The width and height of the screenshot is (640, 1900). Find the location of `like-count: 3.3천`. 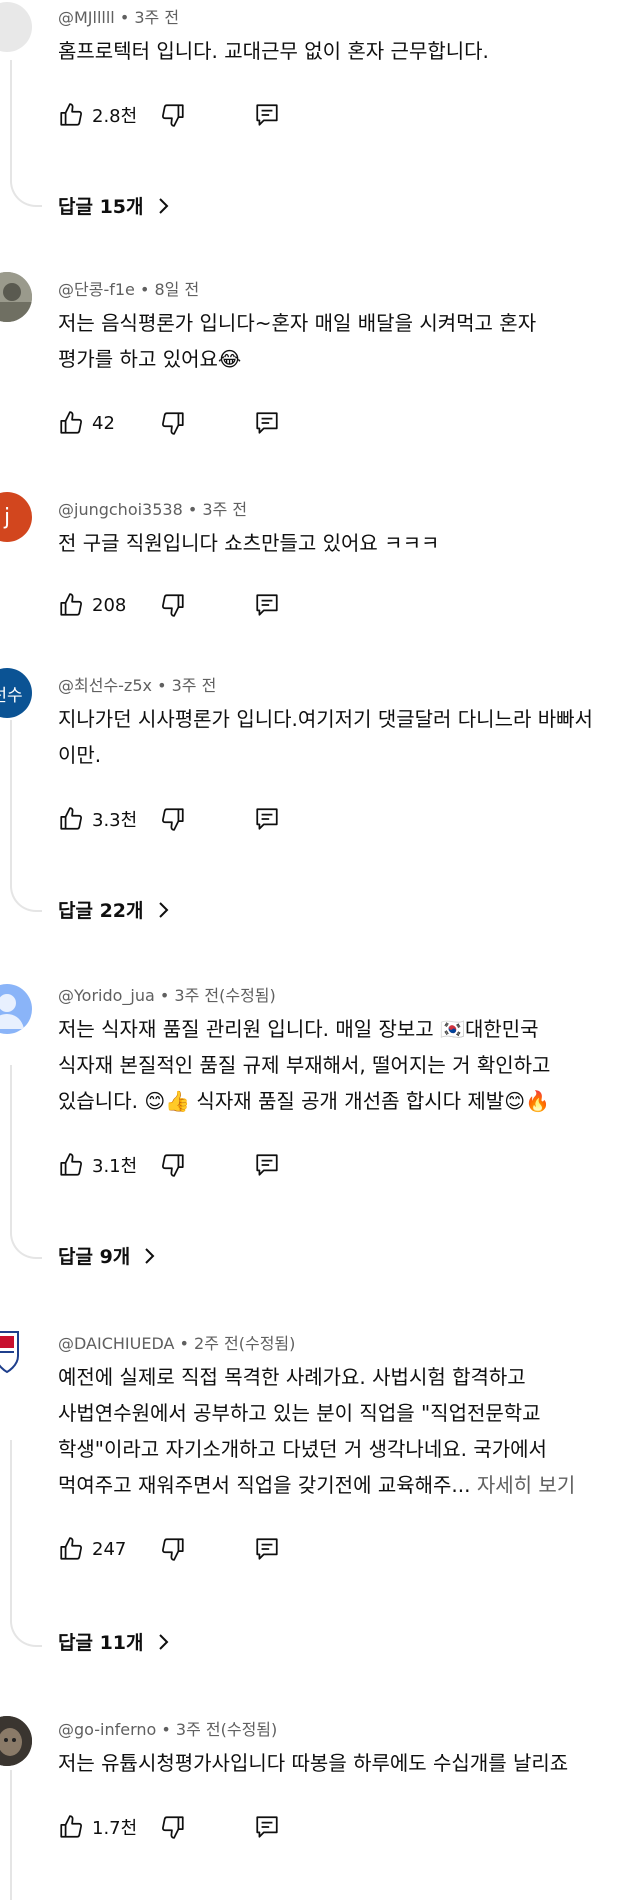

like-count: 3.3천 is located at coordinates (115, 820).